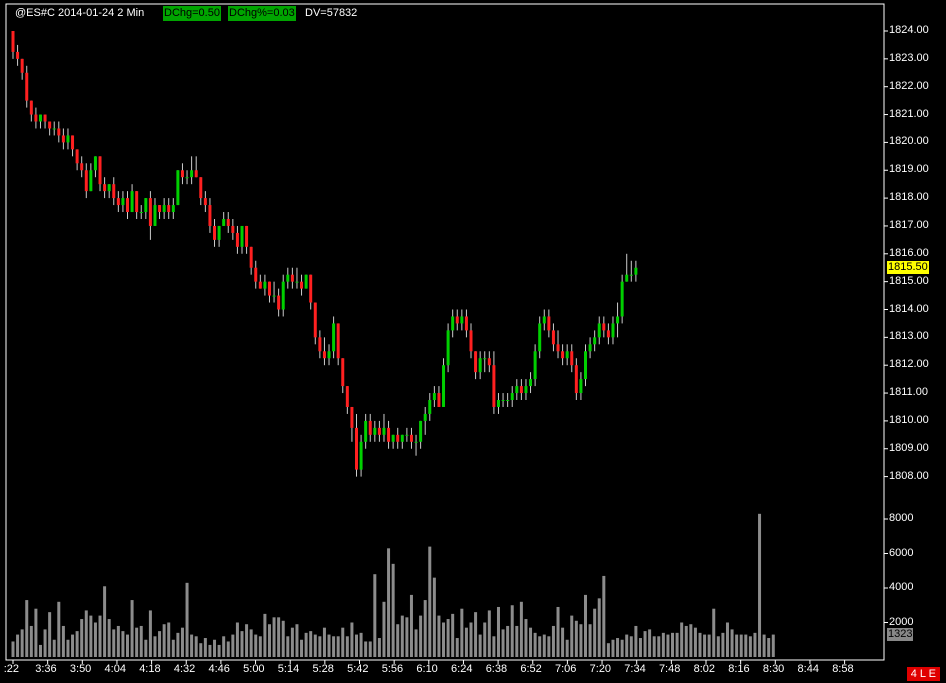  I want to click on time-tick-label: 5:56, so click(392, 669).